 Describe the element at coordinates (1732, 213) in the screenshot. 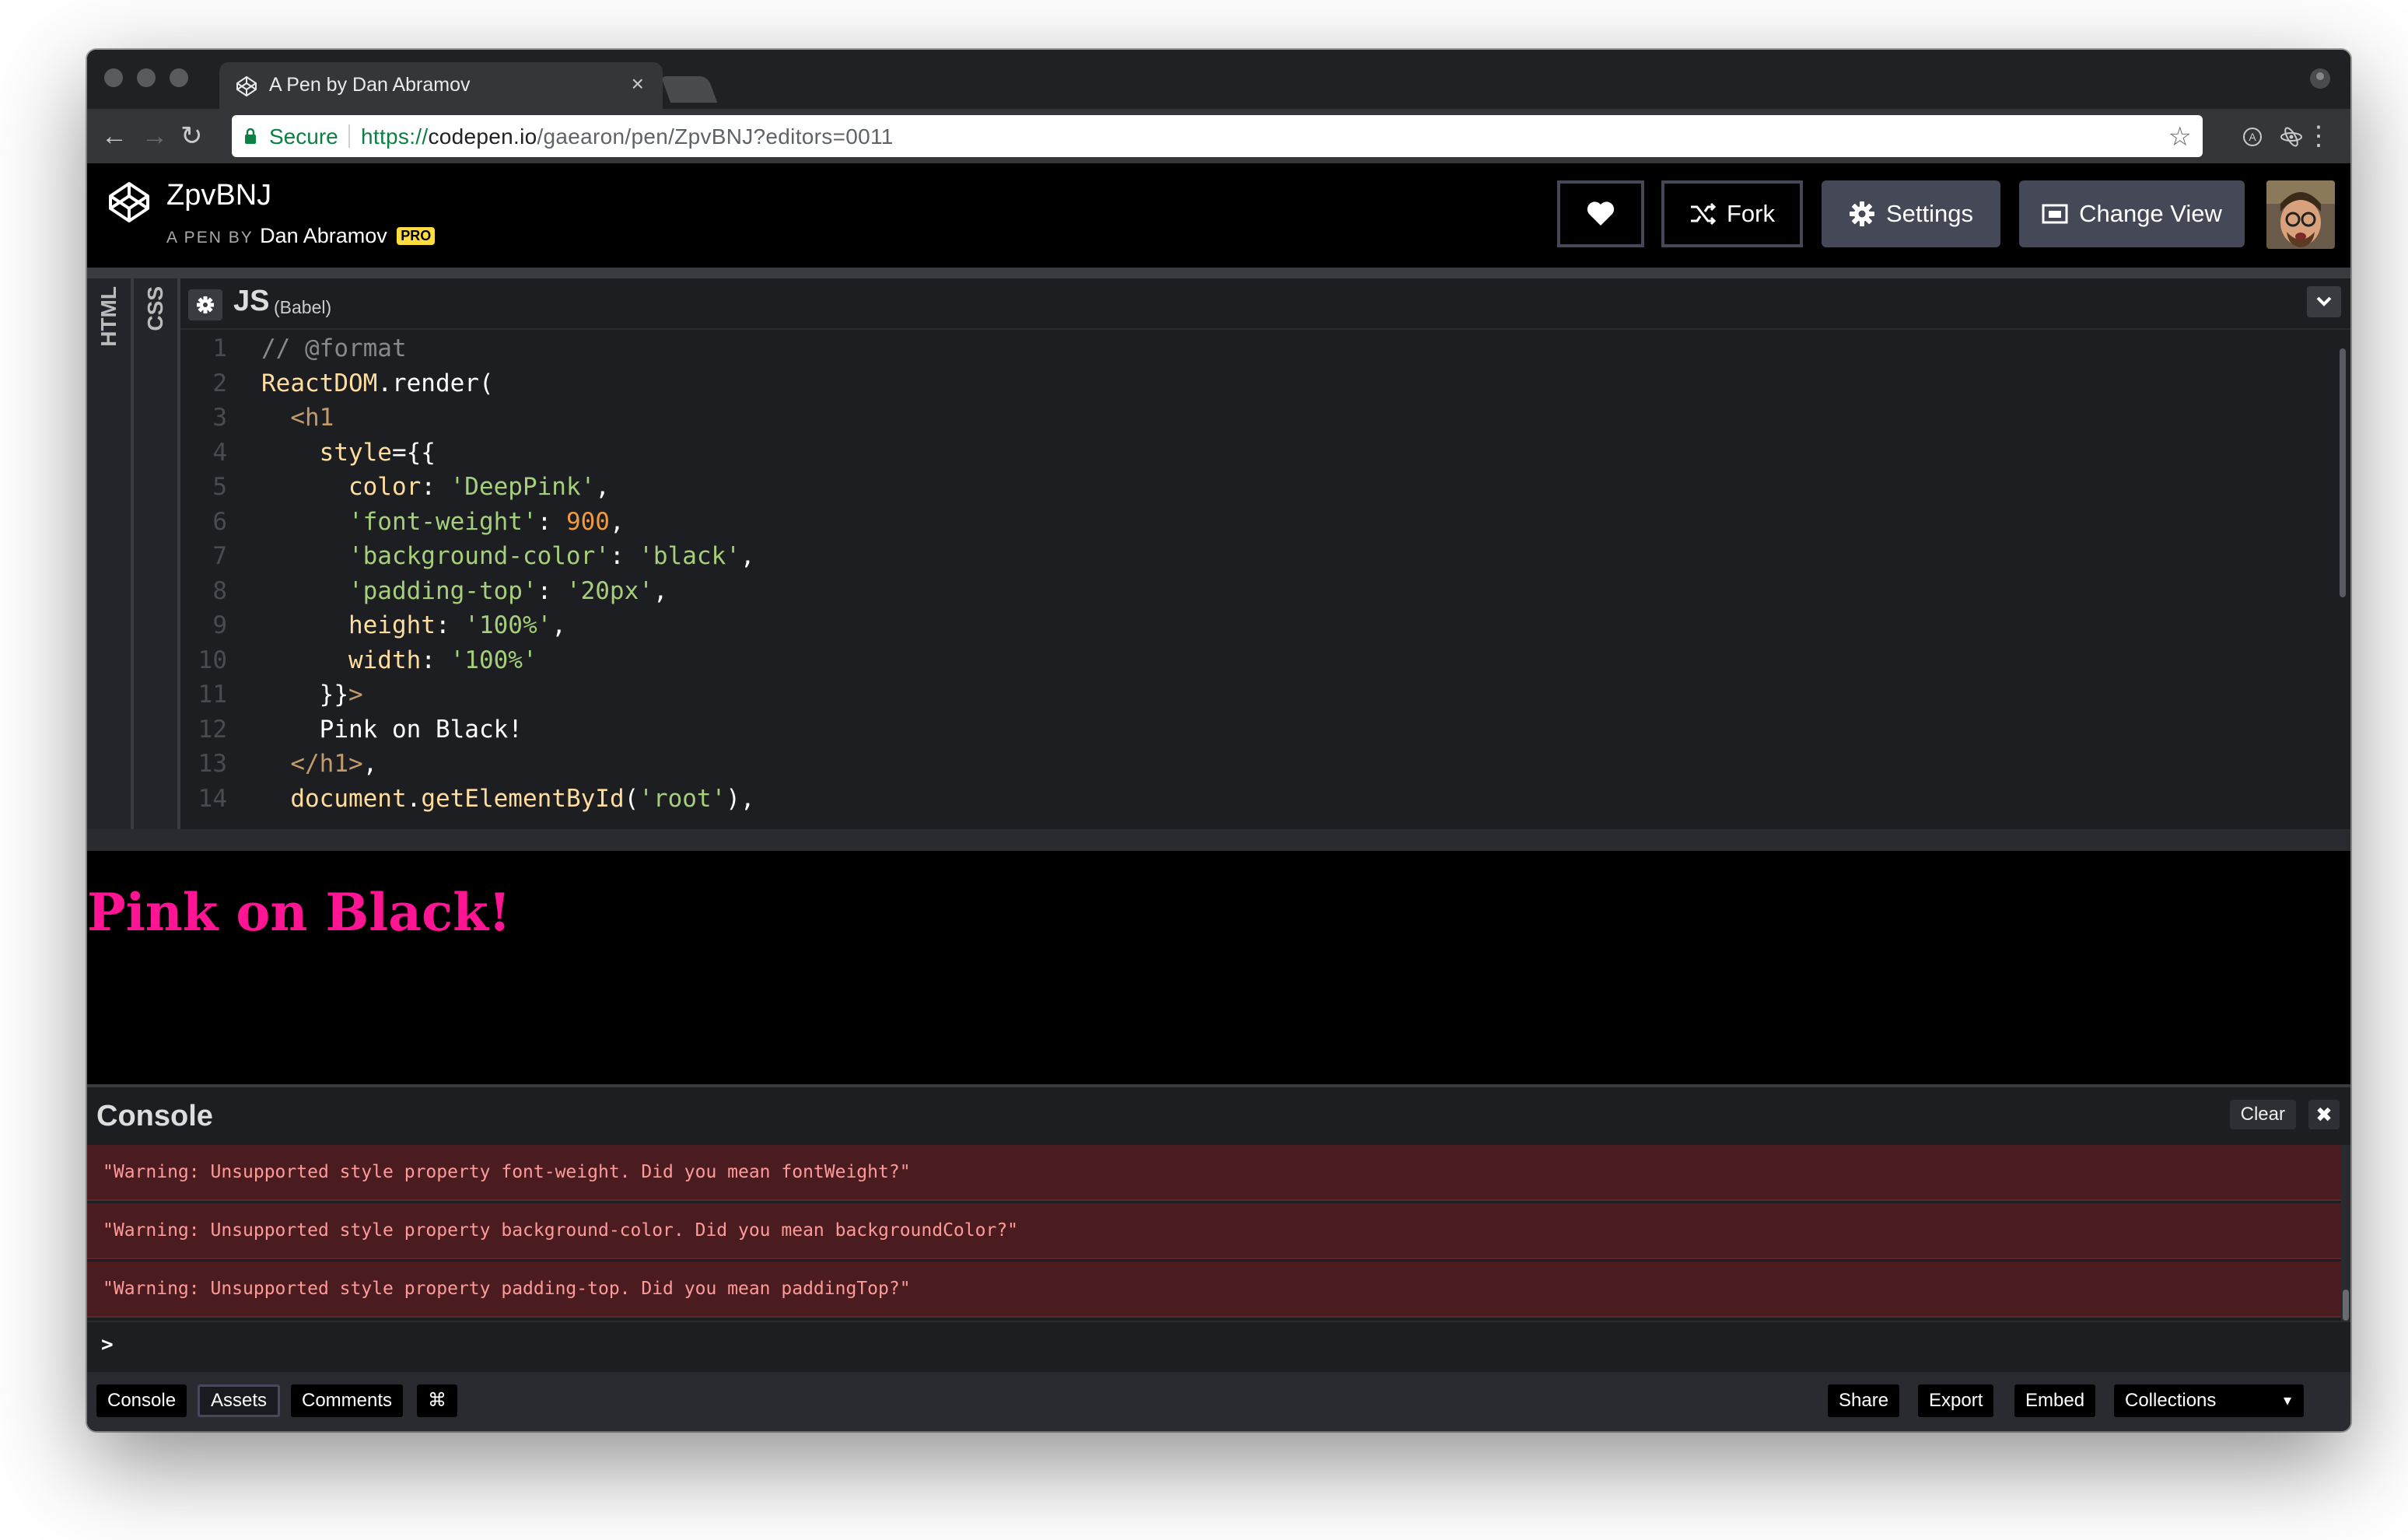

I see `fork-button: Fork` at that location.